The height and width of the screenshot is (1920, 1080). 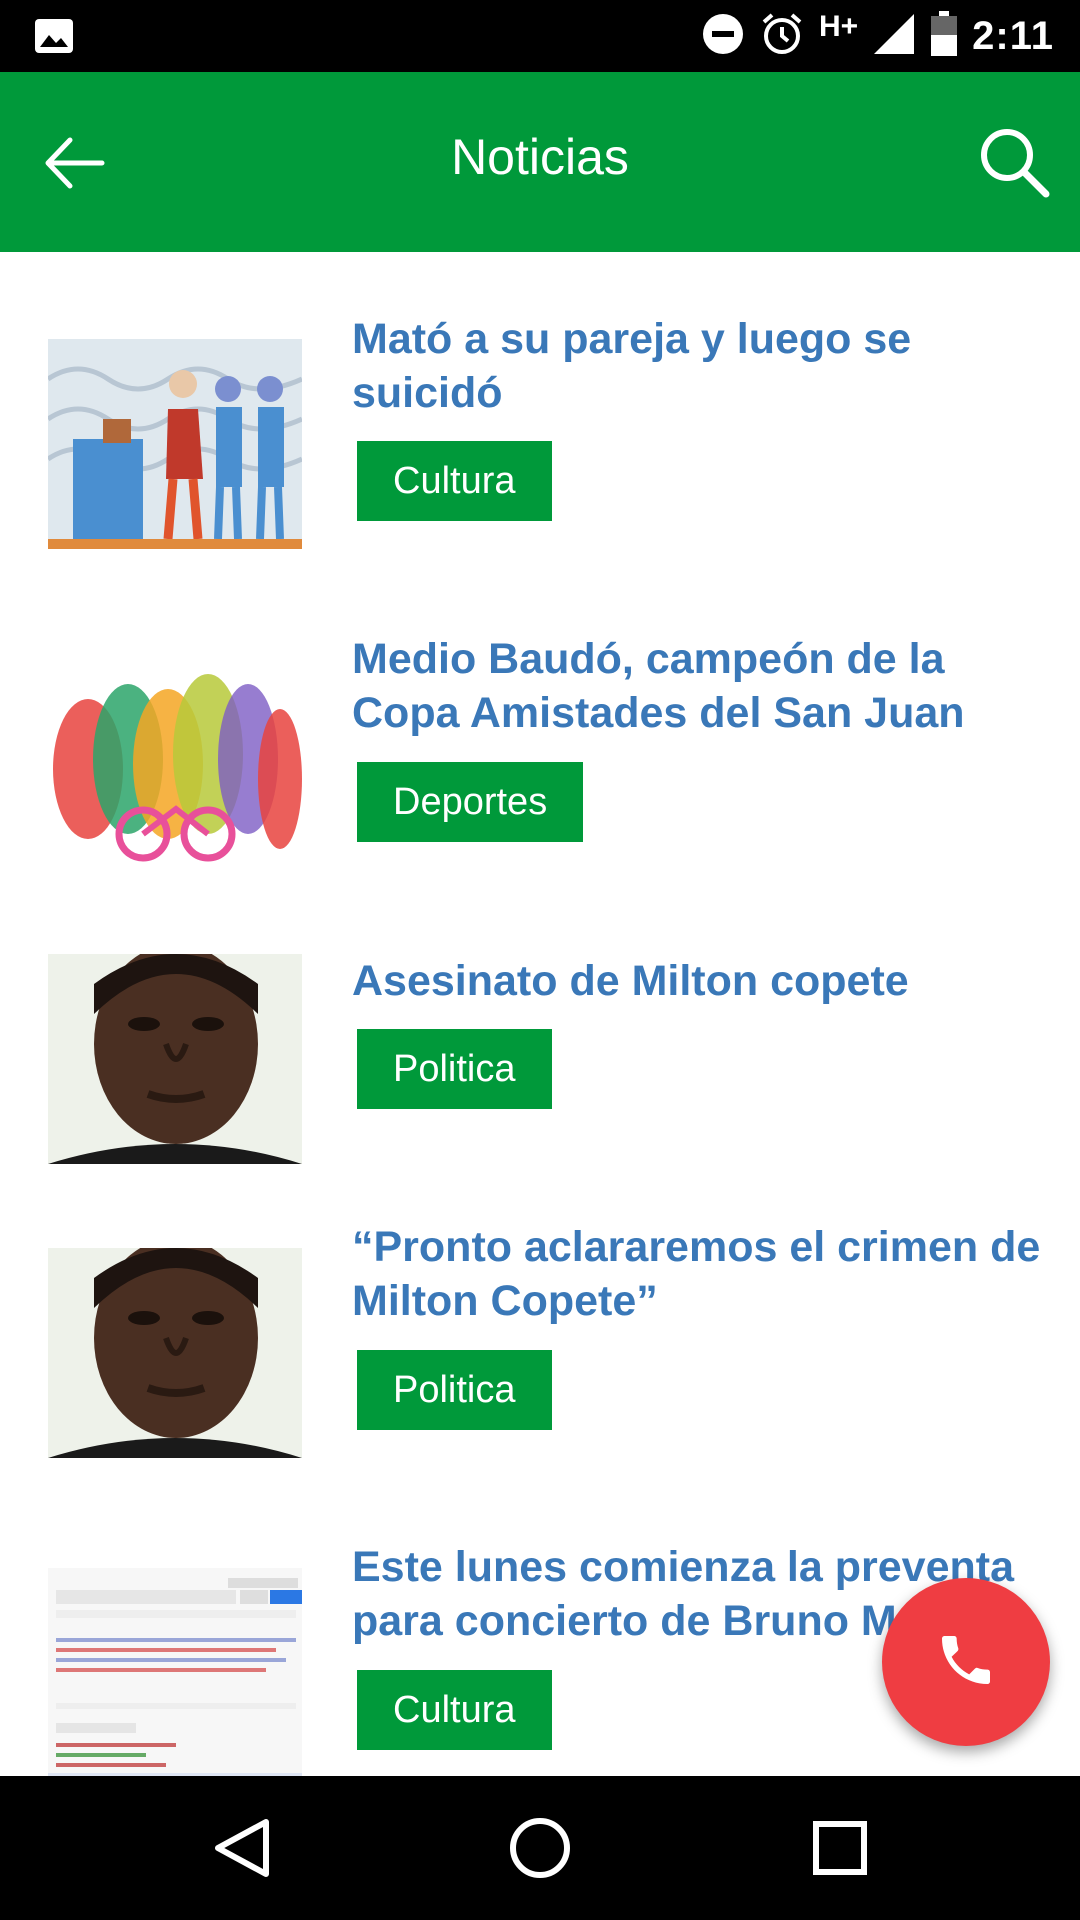 What do you see at coordinates (540, 36) in the screenshot?
I see `status-bar: H+ 2:11` at bounding box center [540, 36].